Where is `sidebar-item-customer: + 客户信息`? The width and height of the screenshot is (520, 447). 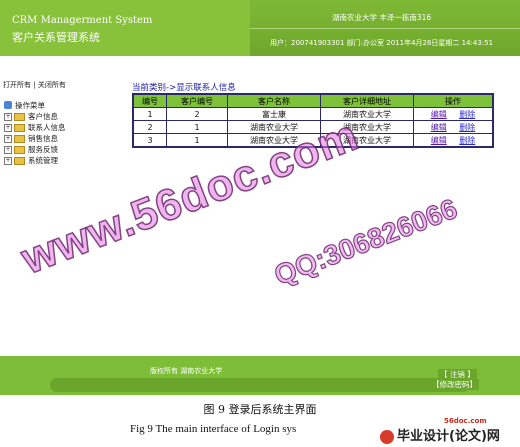 sidebar-item-customer: + 客户信息 is located at coordinates (35, 116).